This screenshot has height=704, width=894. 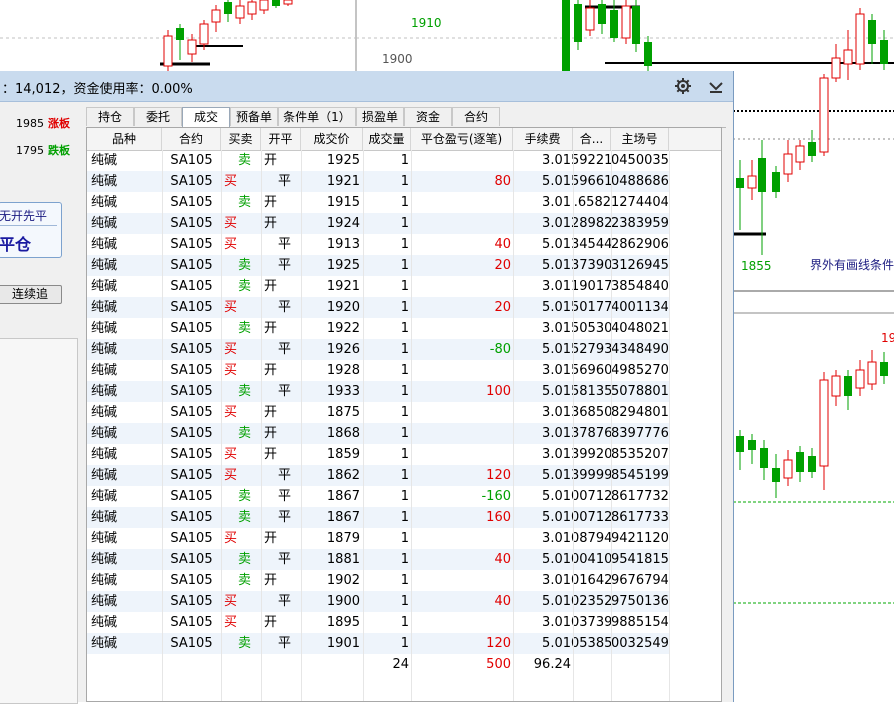 What do you see at coordinates (640, 139) in the screenshot?
I see `col-header-exchange-no: 主场号` at bounding box center [640, 139].